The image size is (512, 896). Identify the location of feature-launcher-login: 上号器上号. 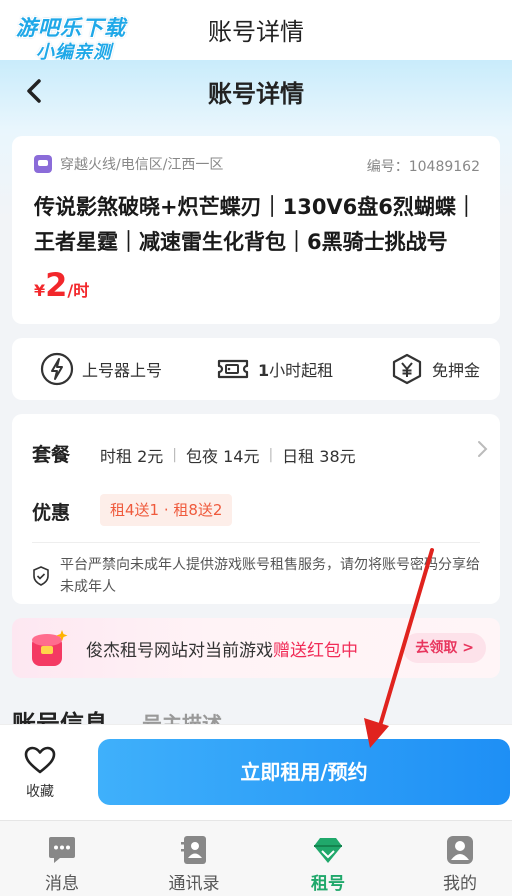
(101, 369).